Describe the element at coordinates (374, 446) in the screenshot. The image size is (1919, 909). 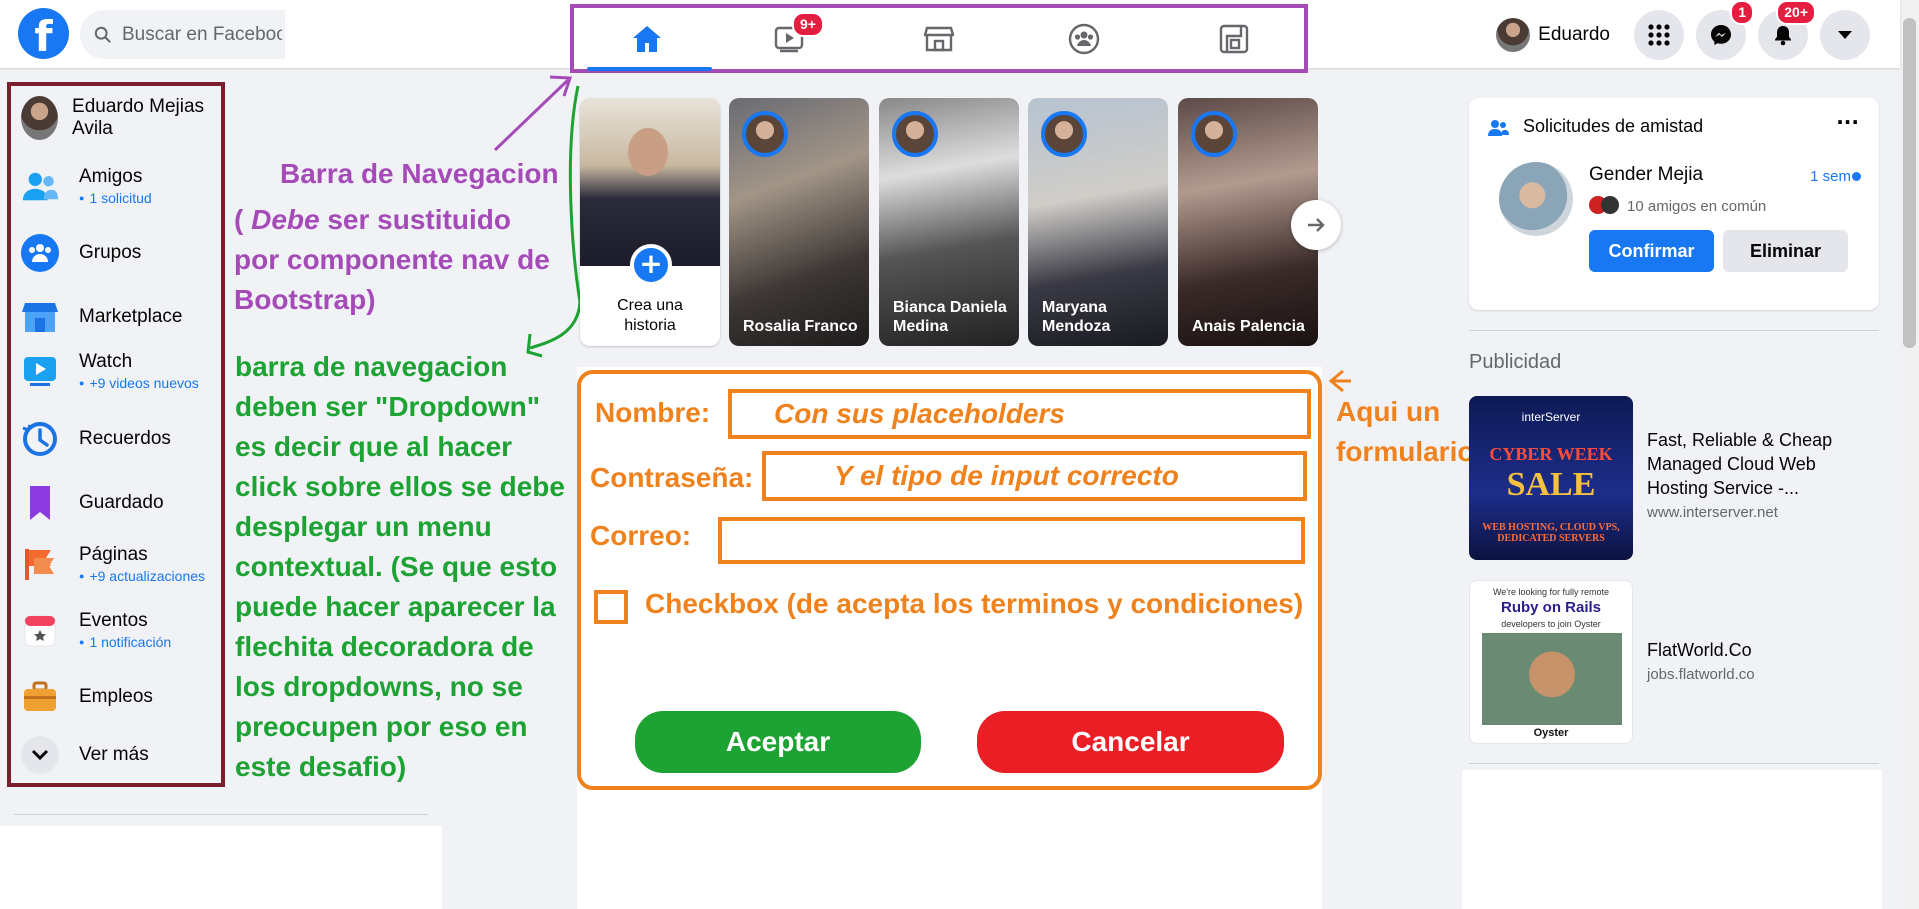
I see `annotation-line: es decir que al hacer` at that location.